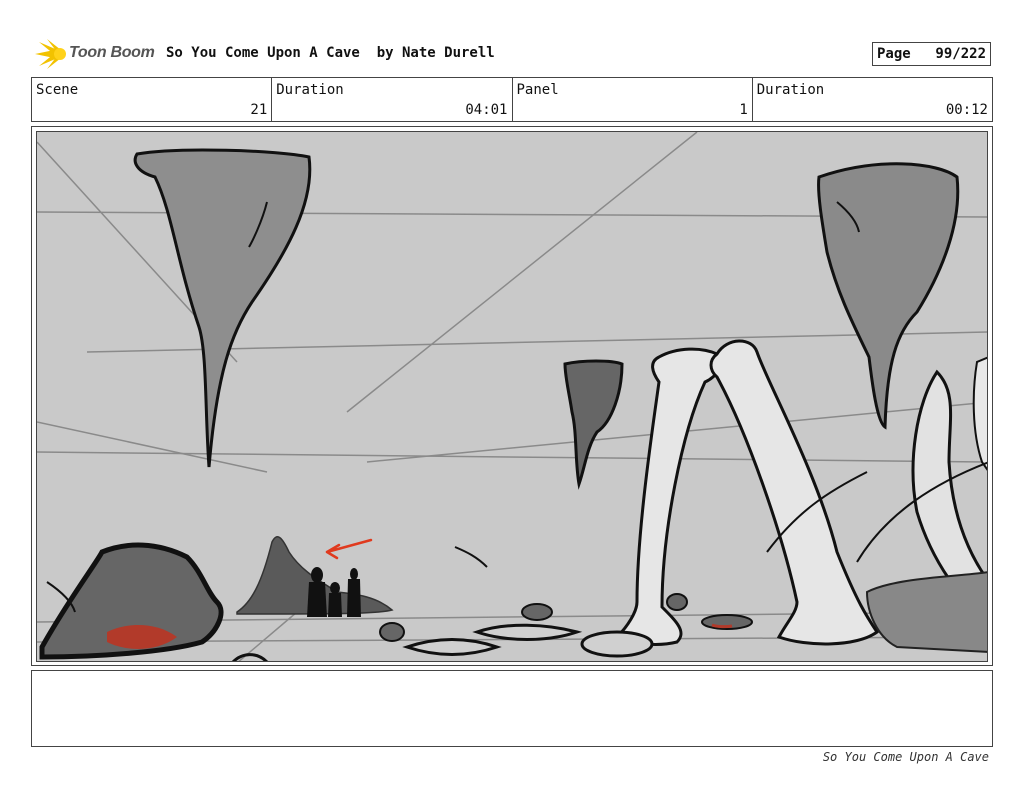 This screenshot has height=793, width=1024. I want to click on scene-value: 21, so click(259, 110).